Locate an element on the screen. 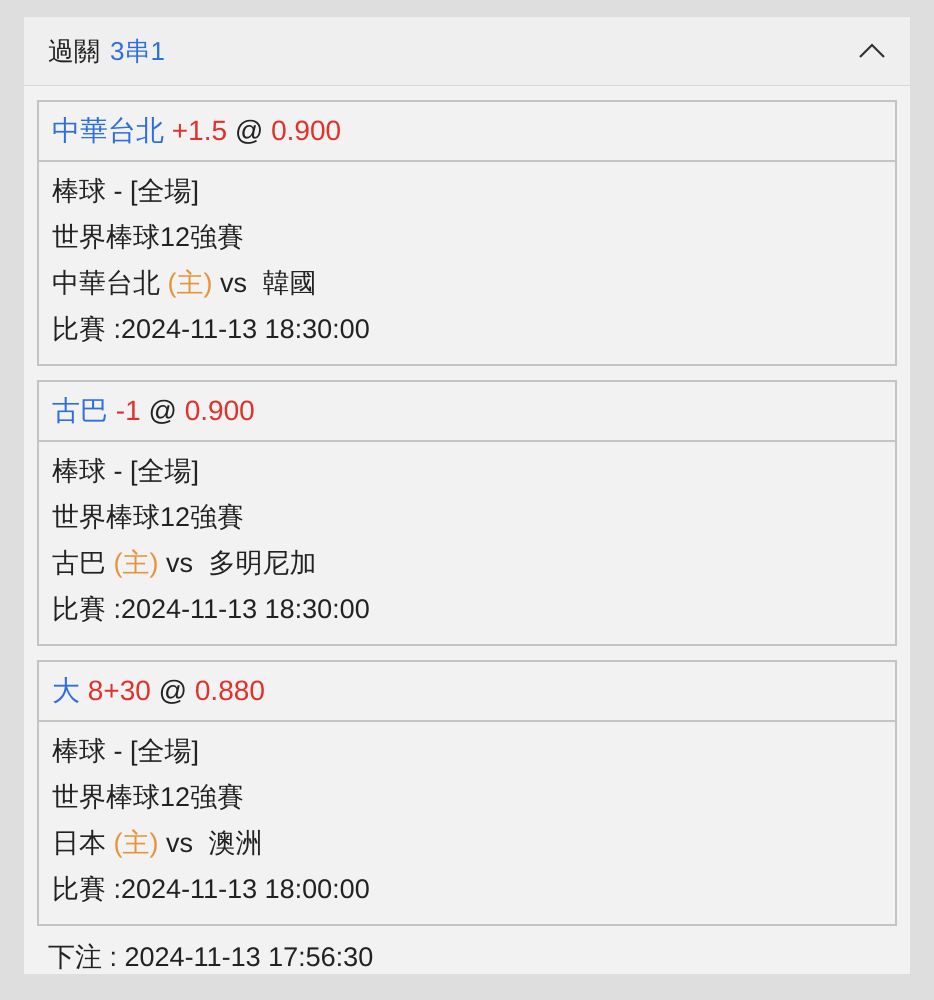  away-team: 多明尼加 is located at coordinates (262, 563).